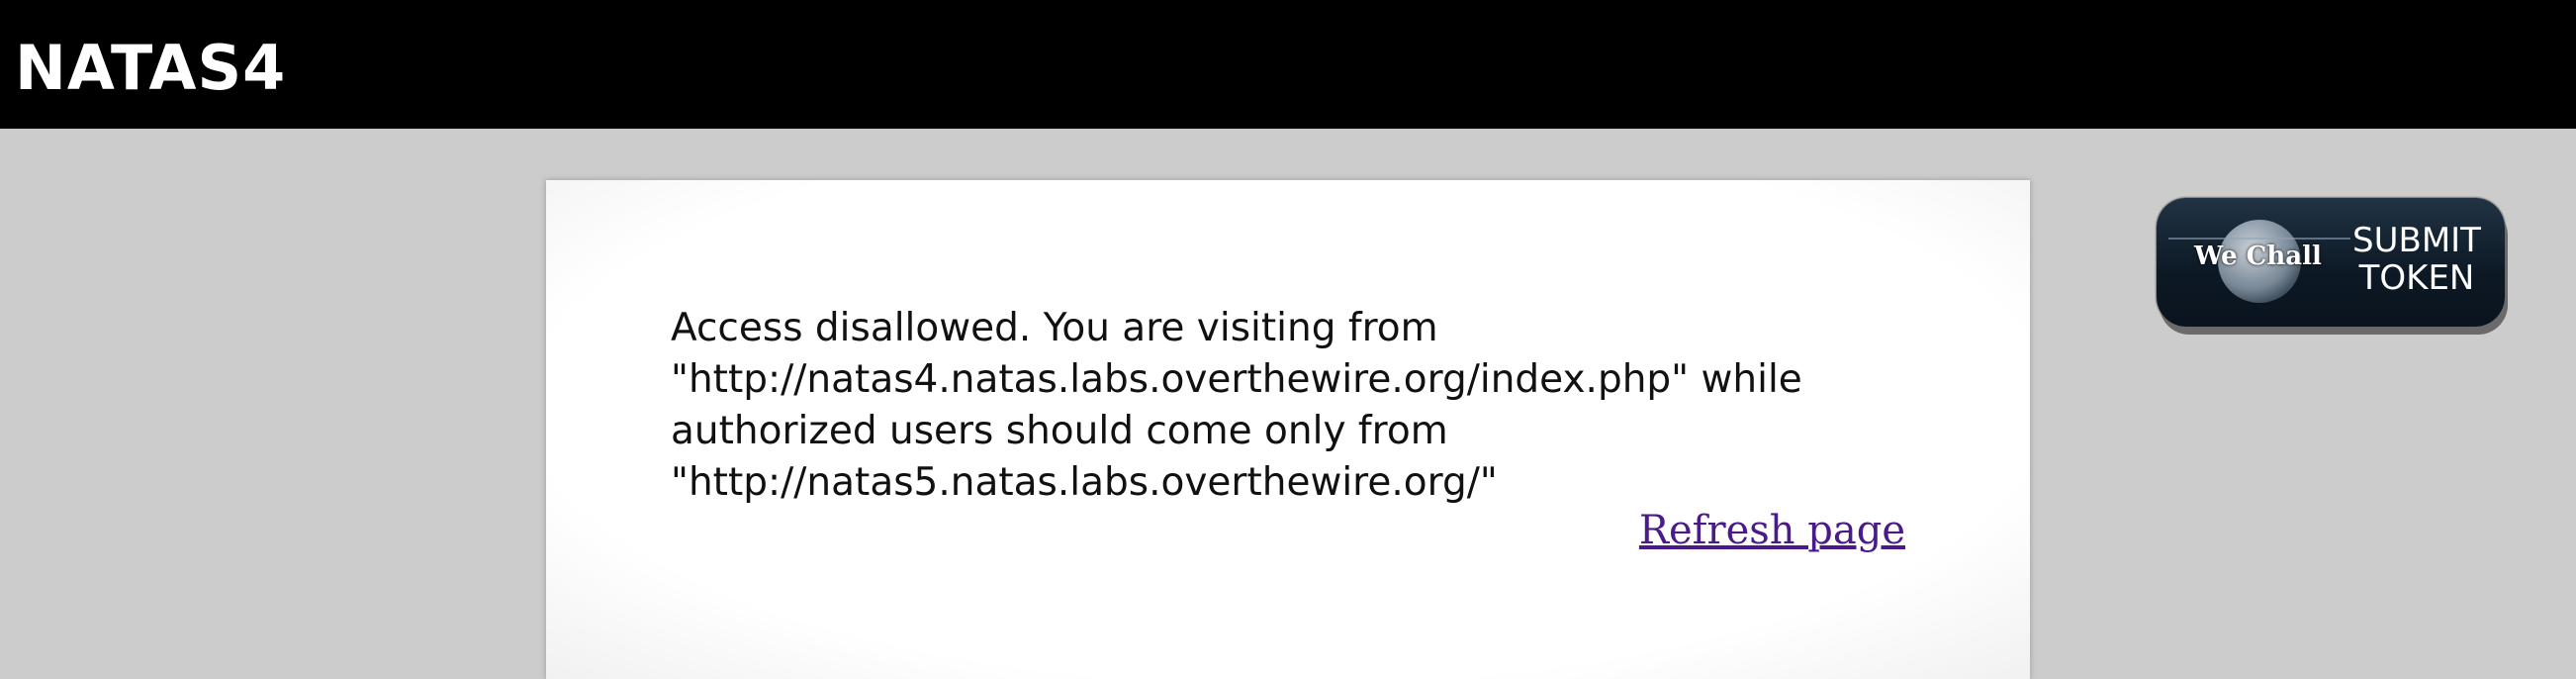 Image resolution: width=2576 pixels, height=679 pixels. What do you see at coordinates (2416, 278) in the screenshot?
I see `token-label: TOKEN` at bounding box center [2416, 278].